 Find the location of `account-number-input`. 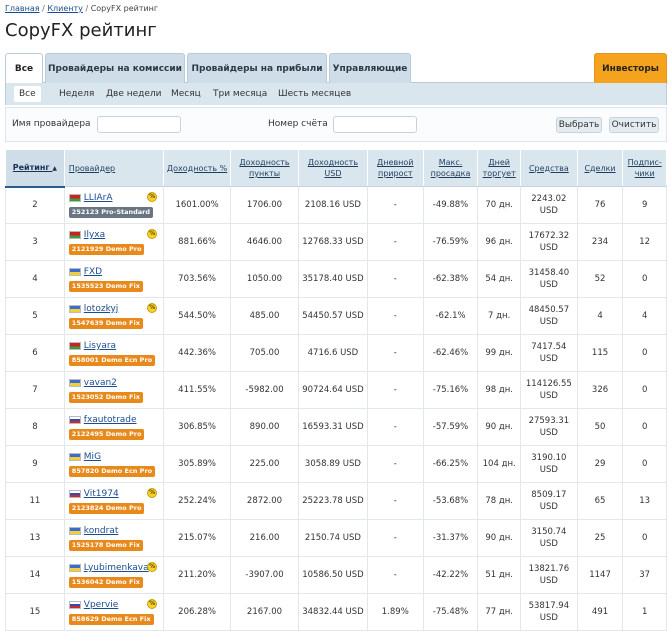

account-number-input is located at coordinates (375, 124).